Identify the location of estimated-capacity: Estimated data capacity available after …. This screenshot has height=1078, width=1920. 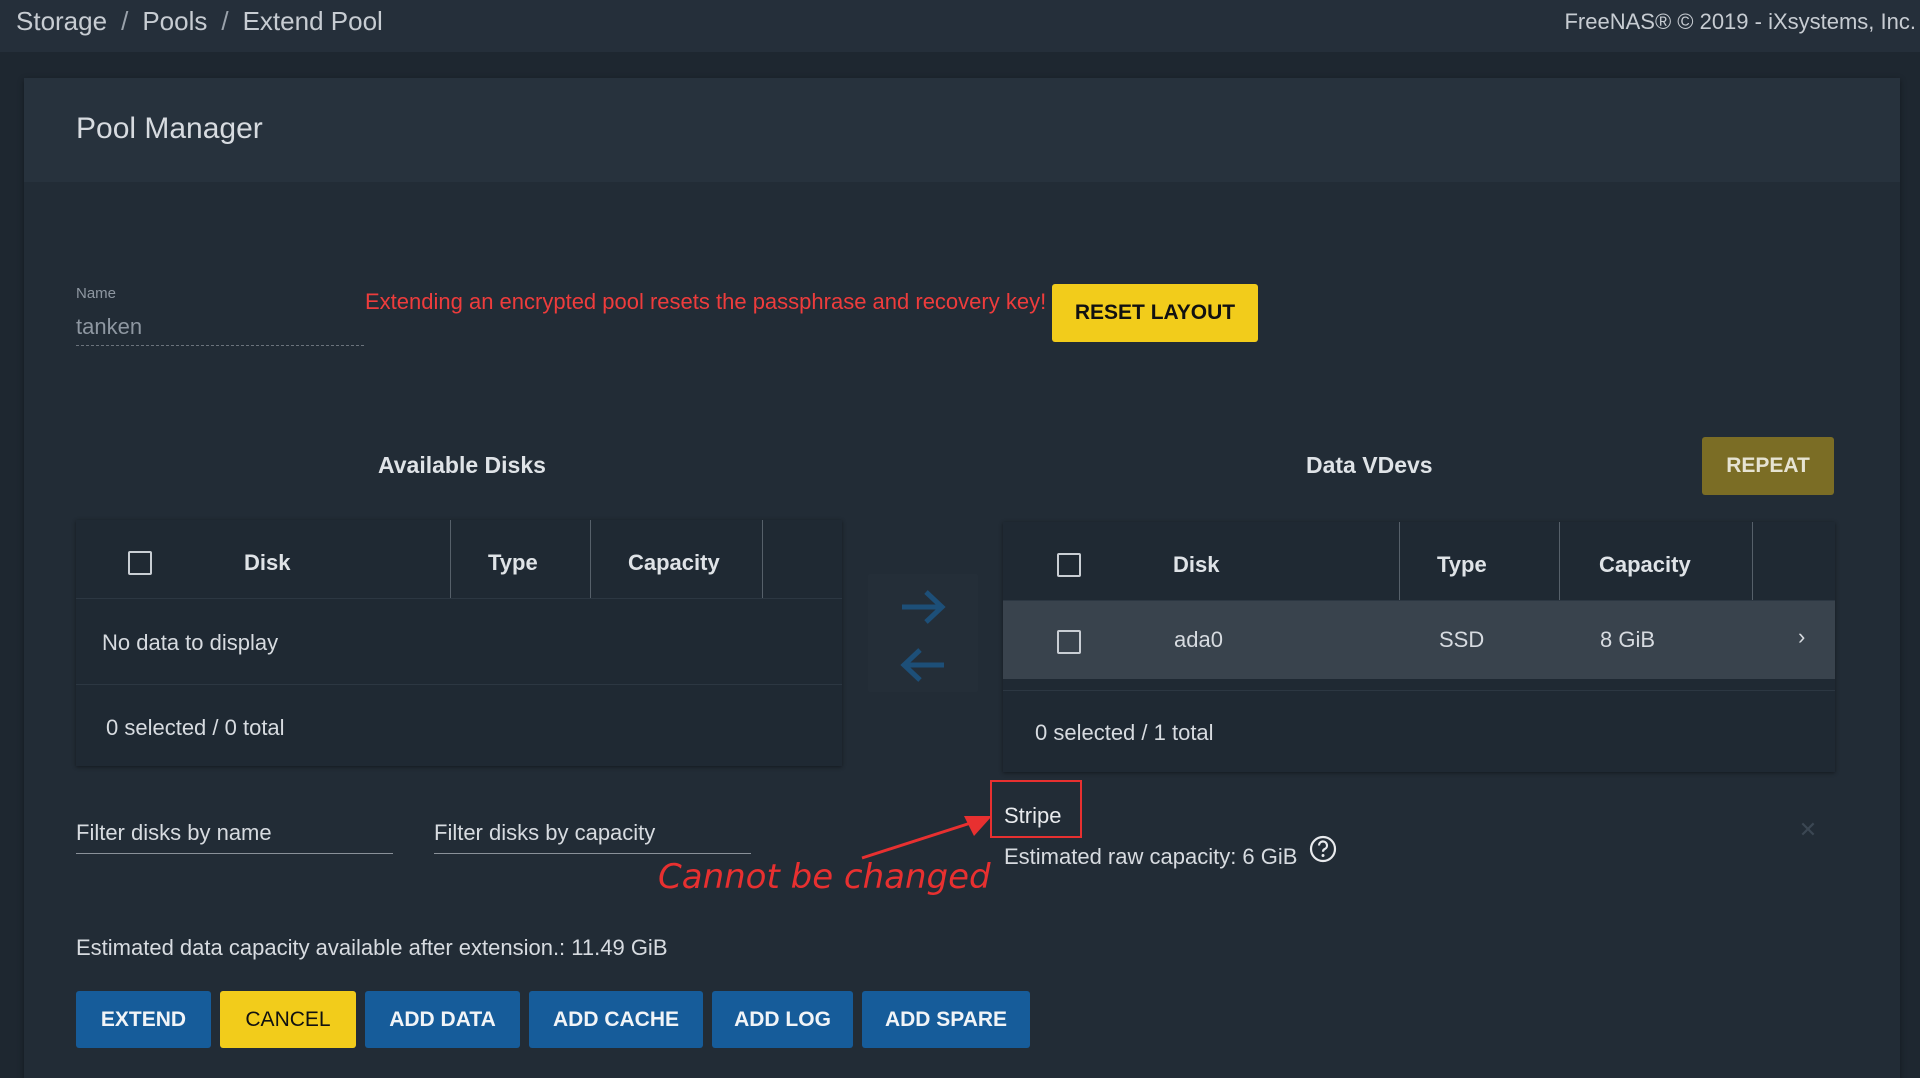
(372, 947).